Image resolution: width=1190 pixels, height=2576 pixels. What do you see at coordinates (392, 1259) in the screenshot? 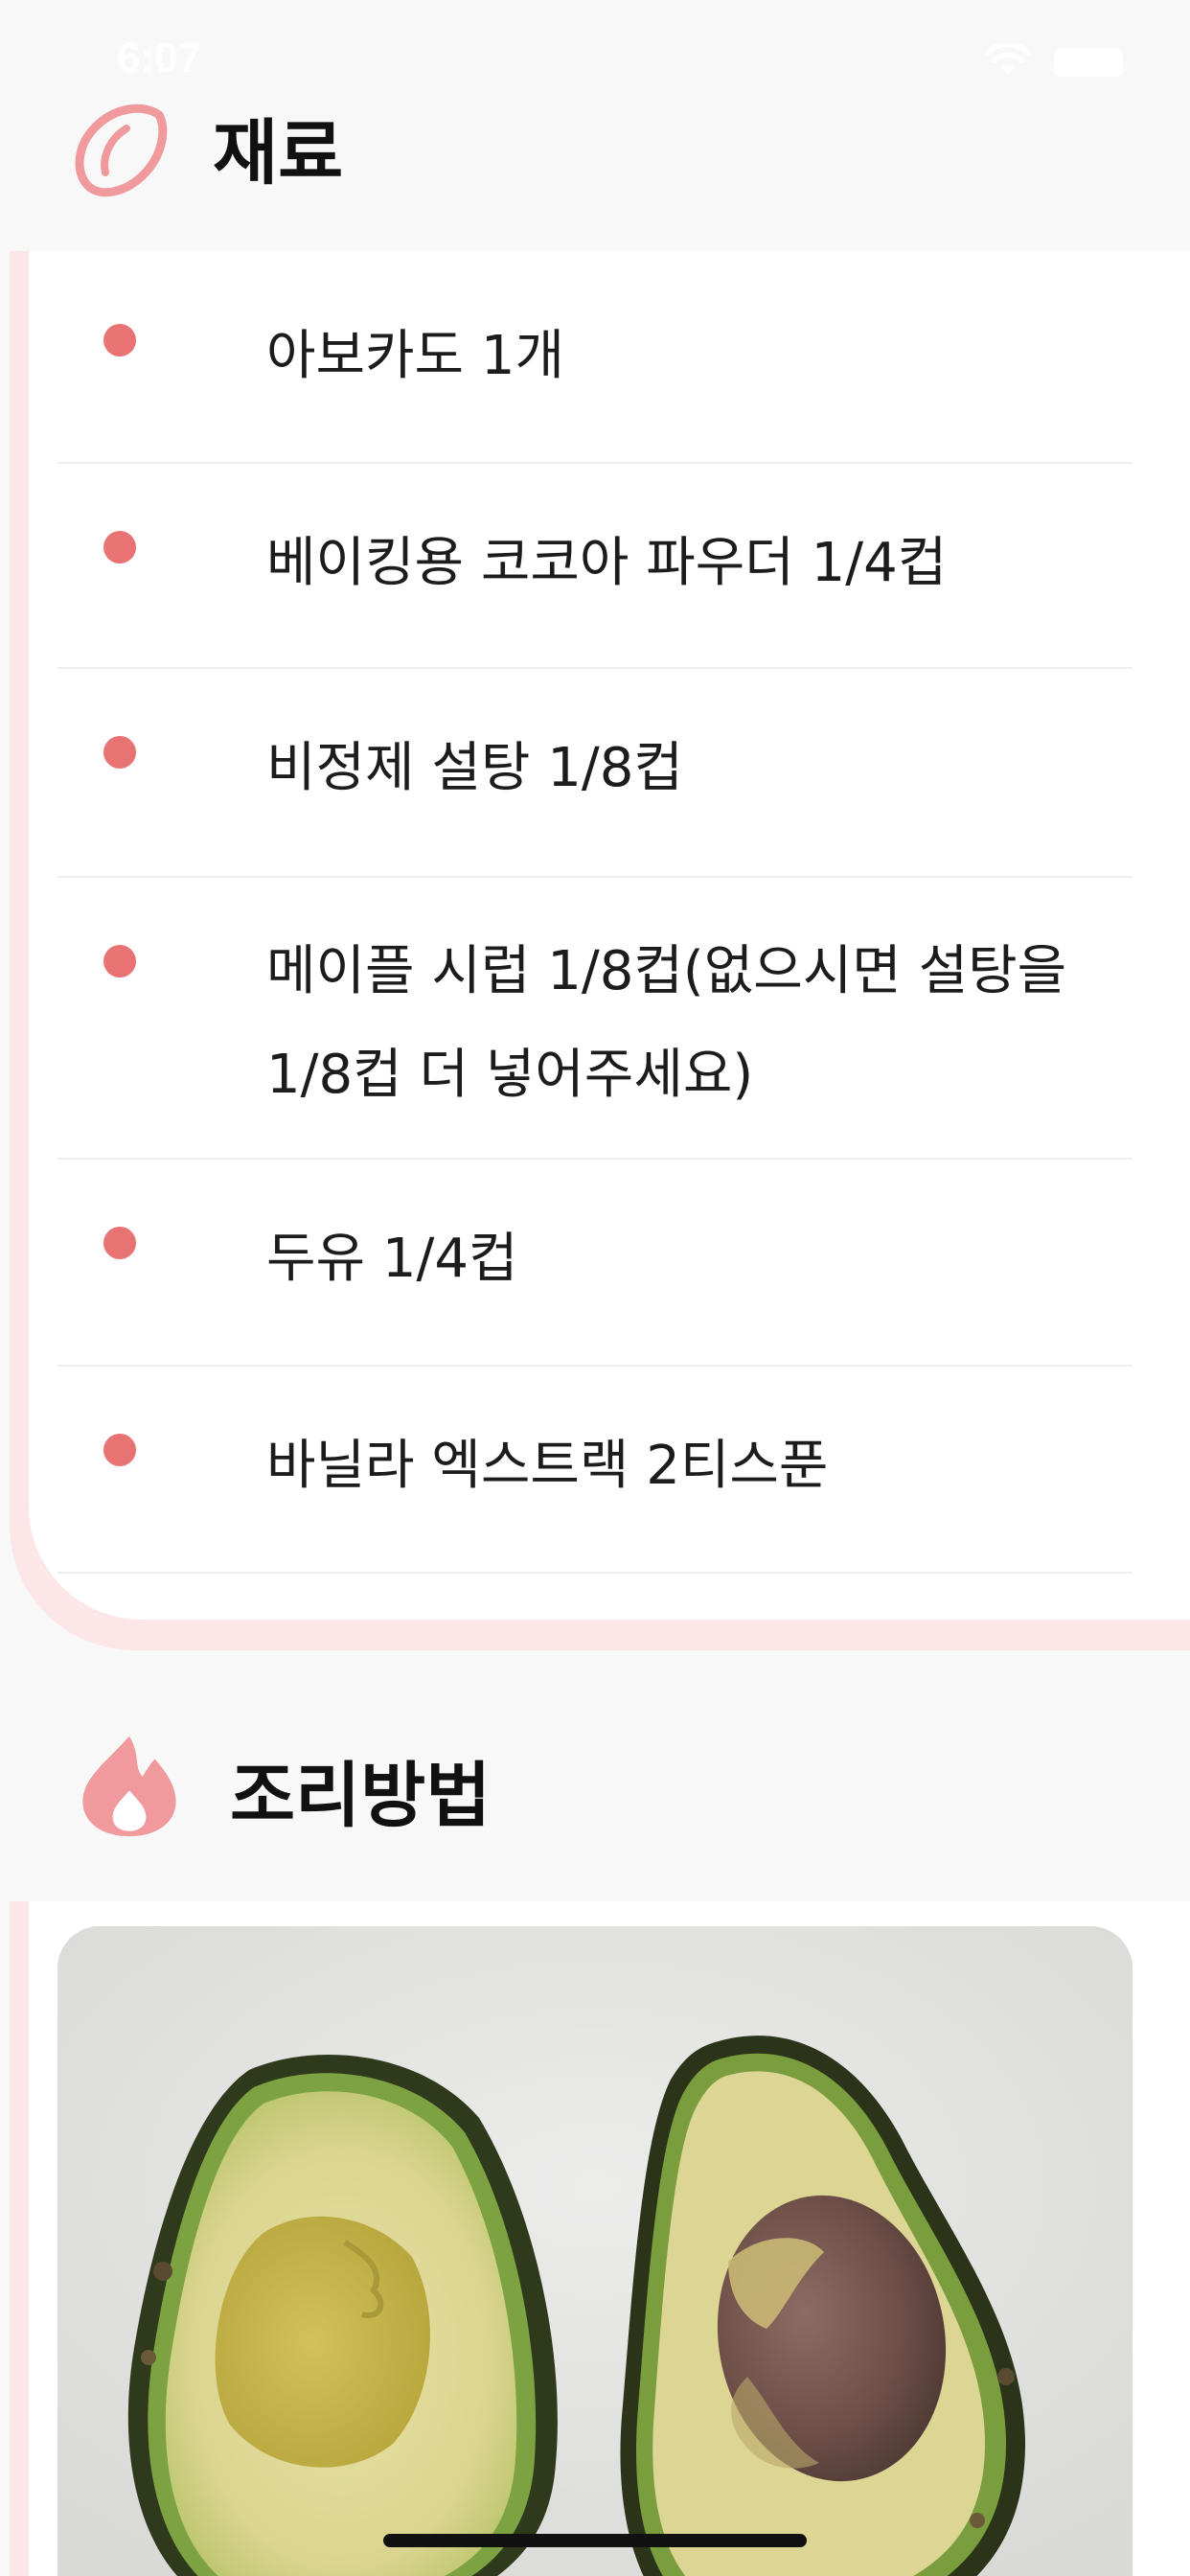
I see `ingredient-text: 두유 1/4컵` at bounding box center [392, 1259].